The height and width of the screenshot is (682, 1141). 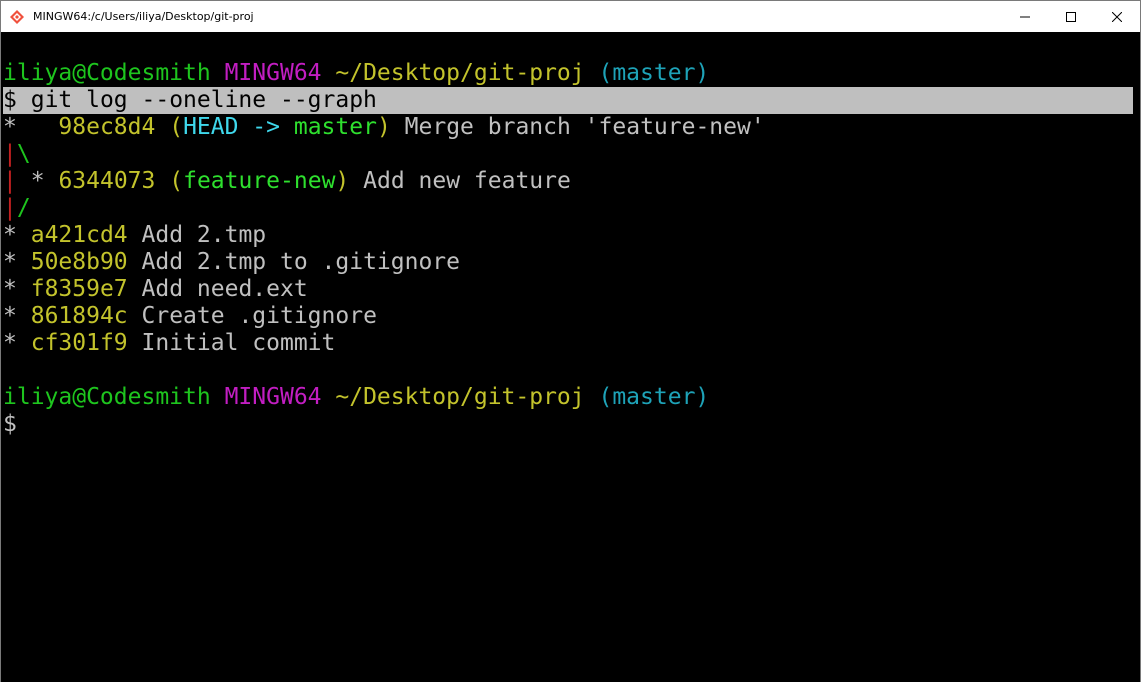 I want to click on close-button, so click(x=1117, y=16).